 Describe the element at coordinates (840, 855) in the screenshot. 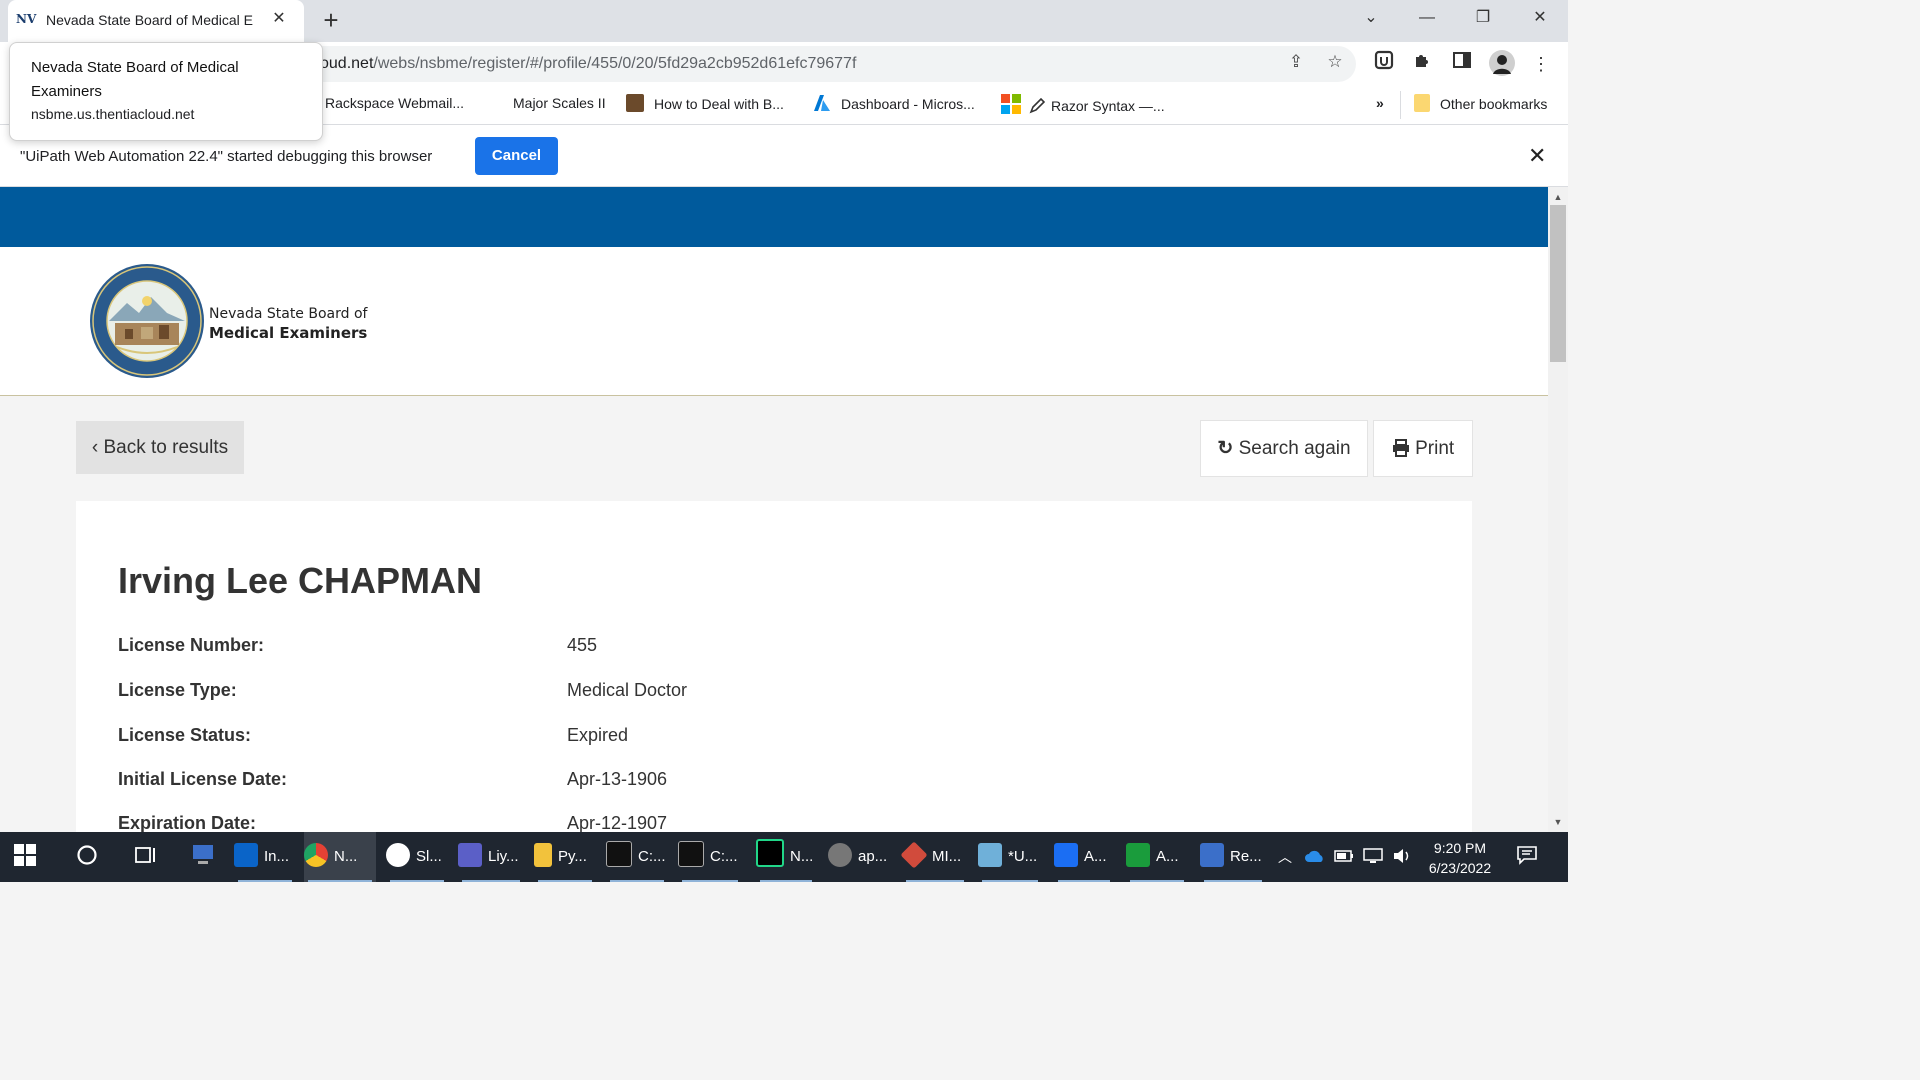

I see `gear-icon` at that location.